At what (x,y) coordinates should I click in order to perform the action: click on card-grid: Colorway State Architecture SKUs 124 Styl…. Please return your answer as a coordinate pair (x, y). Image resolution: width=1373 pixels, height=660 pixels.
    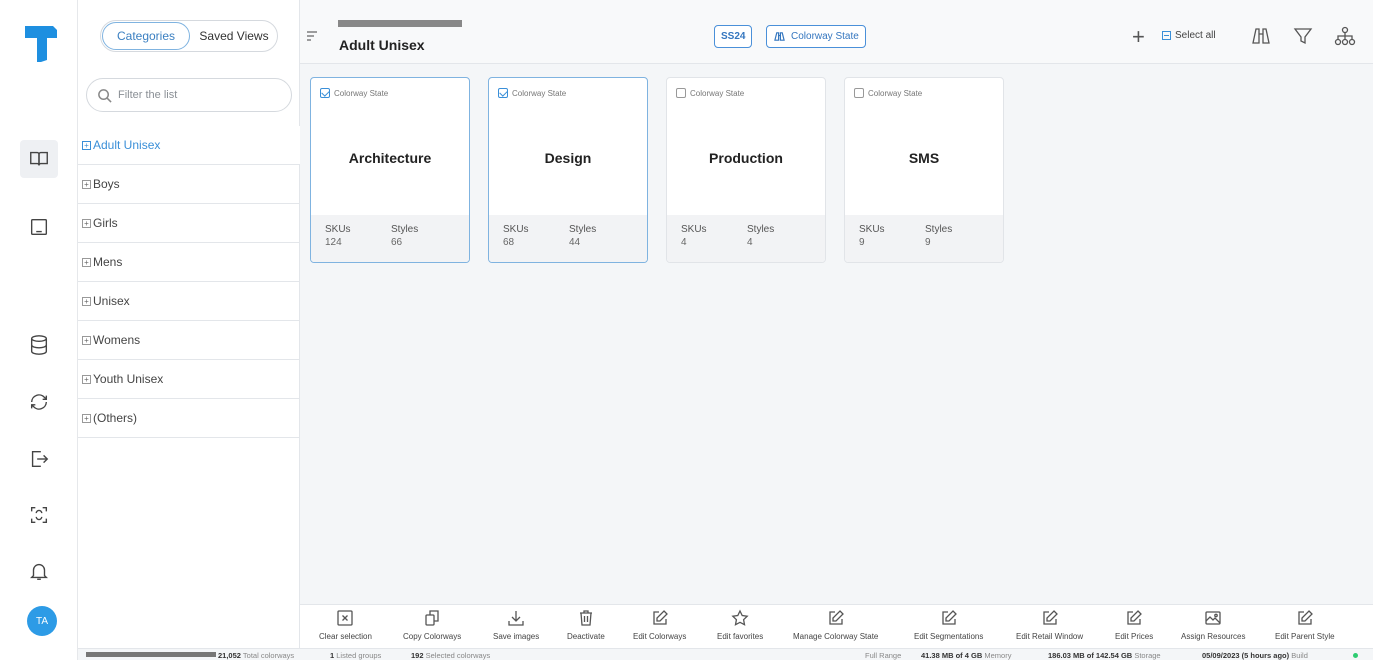
    Looking at the image, I should click on (657, 170).